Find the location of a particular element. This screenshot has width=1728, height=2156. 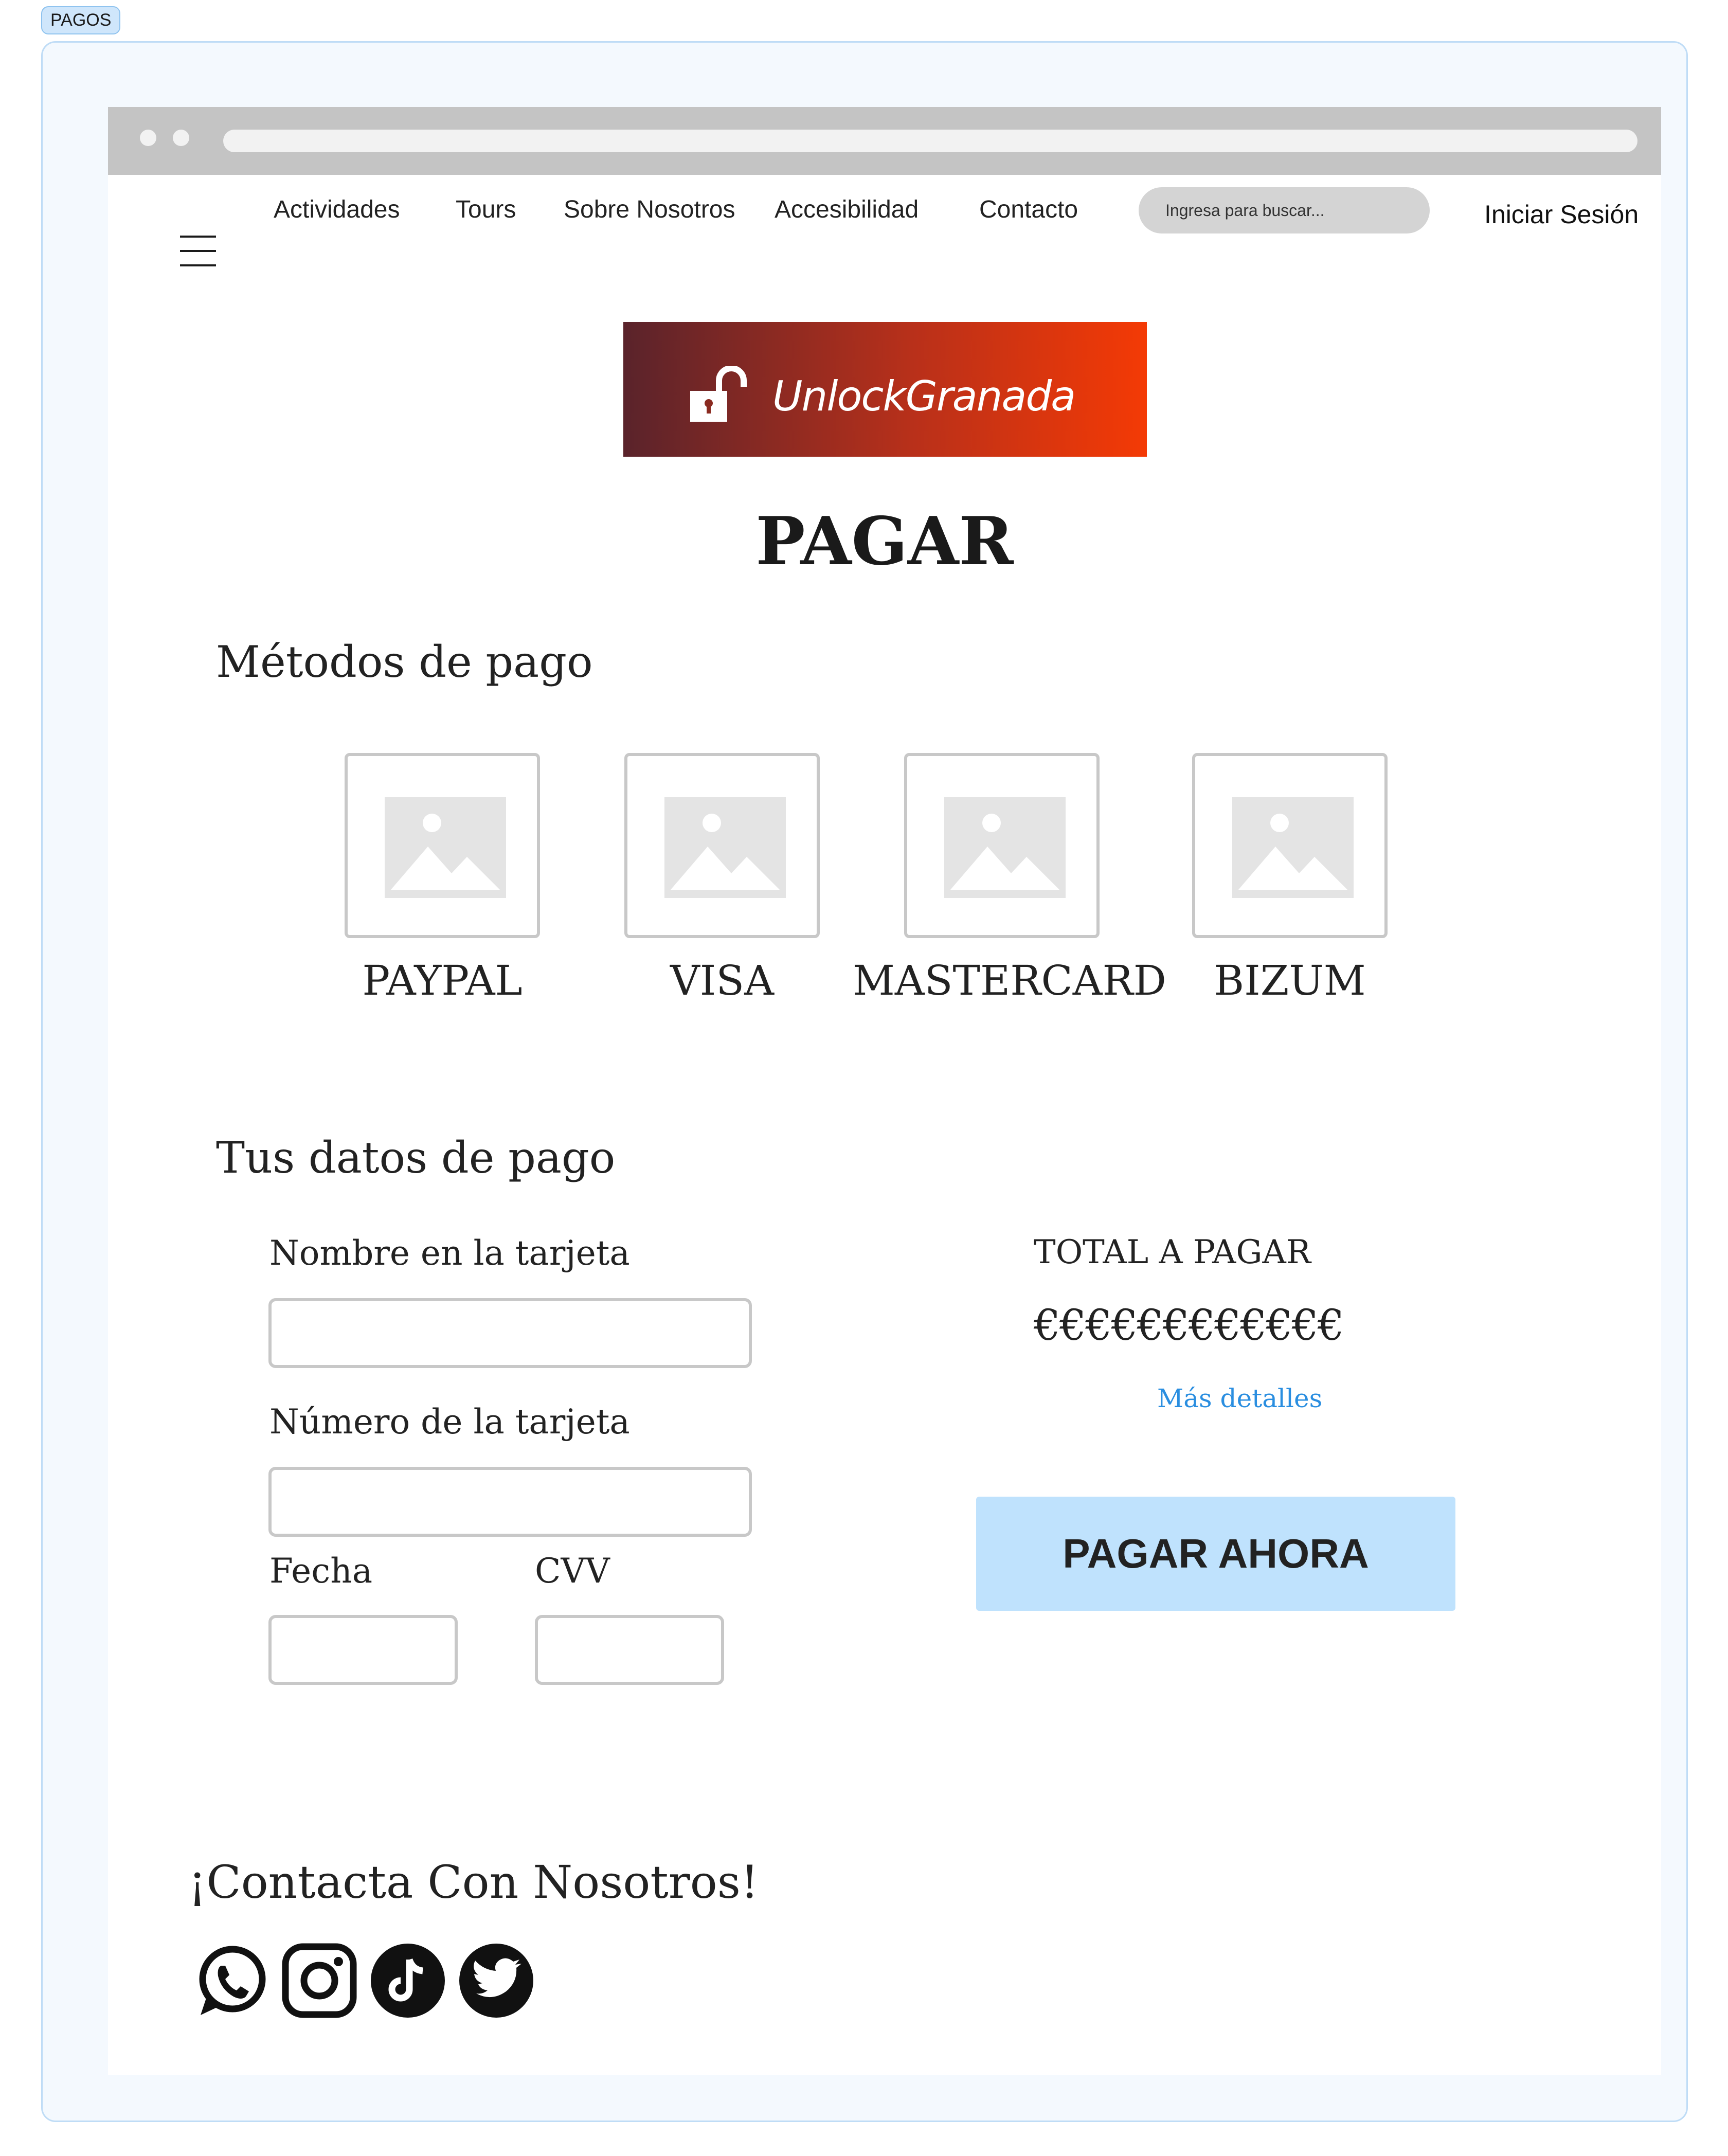

card-number-input is located at coordinates (510, 1502).